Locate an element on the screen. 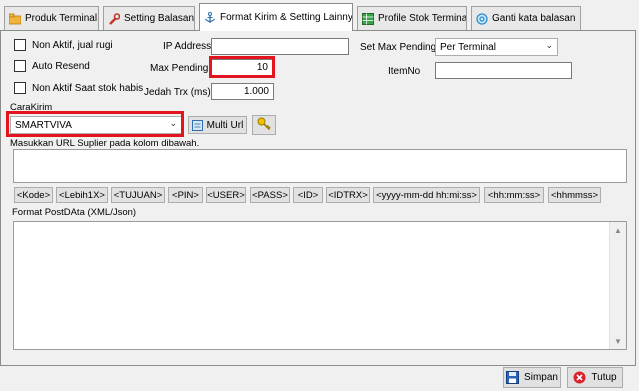  ip-address-input is located at coordinates (280, 46).